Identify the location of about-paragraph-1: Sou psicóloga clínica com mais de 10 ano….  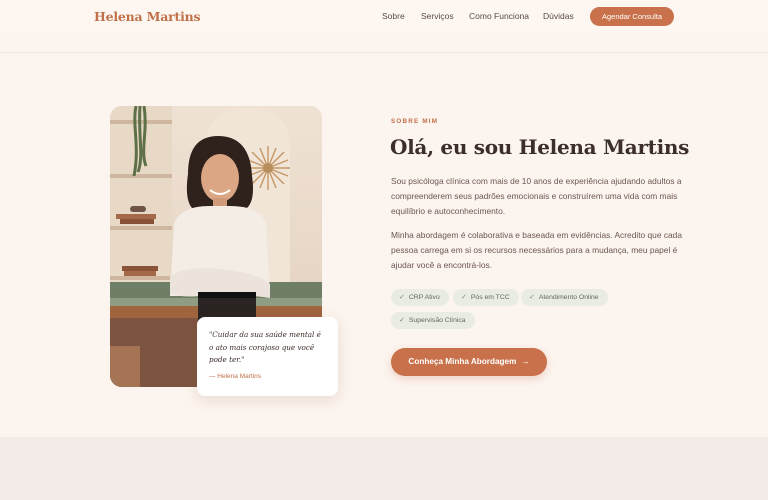
(536, 196).